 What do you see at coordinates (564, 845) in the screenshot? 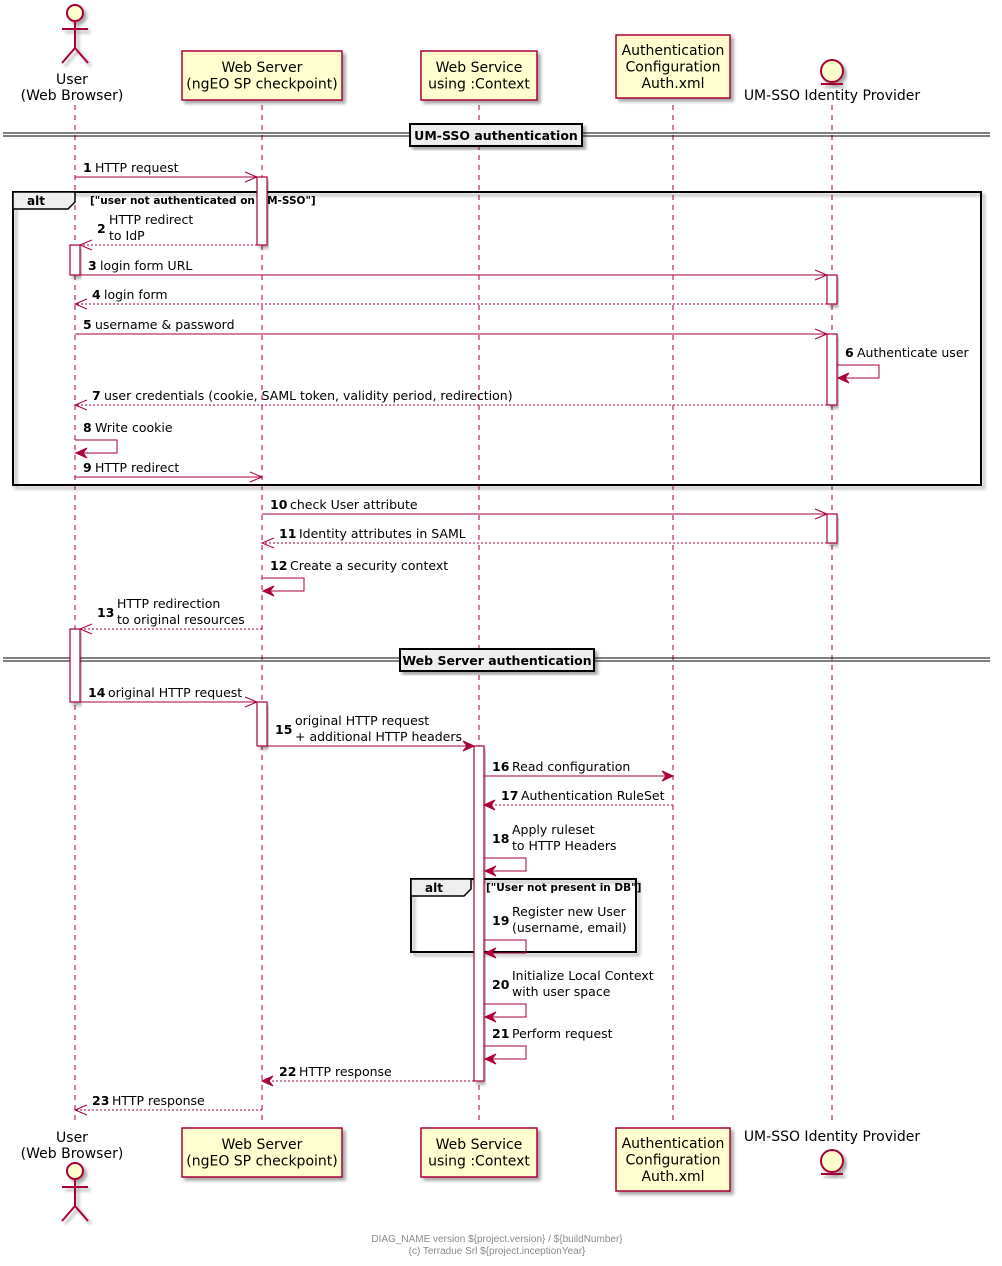
I see `message-label: to HTTP Headers` at bounding box center [564, 845].